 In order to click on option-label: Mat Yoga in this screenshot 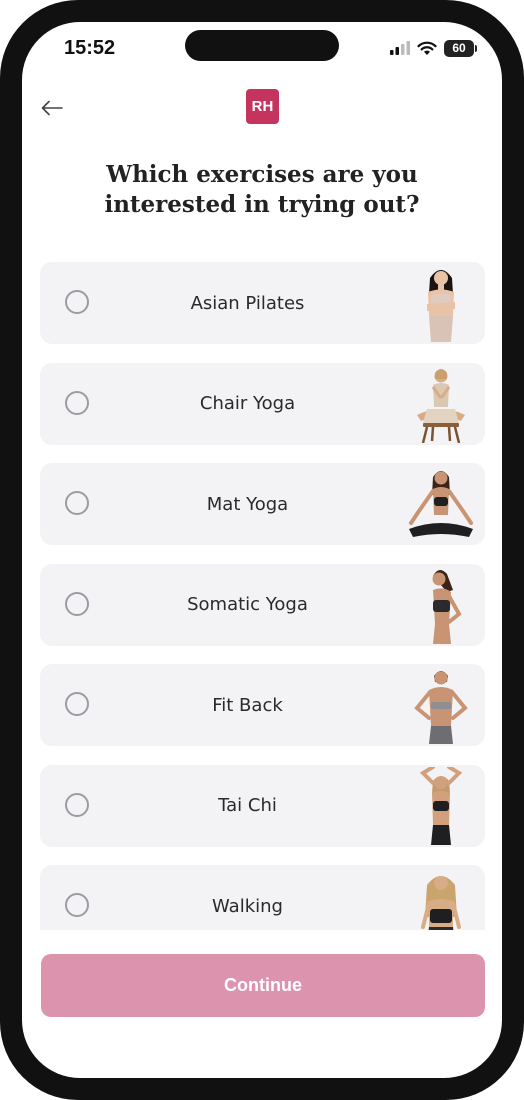, I will do `click(247, 504)`.